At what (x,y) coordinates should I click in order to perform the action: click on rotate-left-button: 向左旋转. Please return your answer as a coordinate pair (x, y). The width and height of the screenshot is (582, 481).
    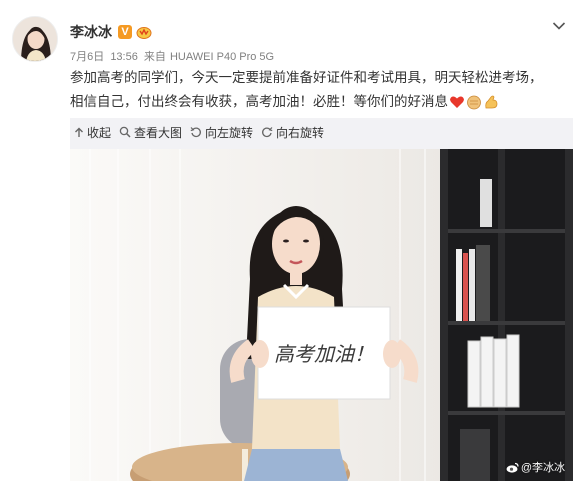
    Looking at the image, I should click on (221, 132).